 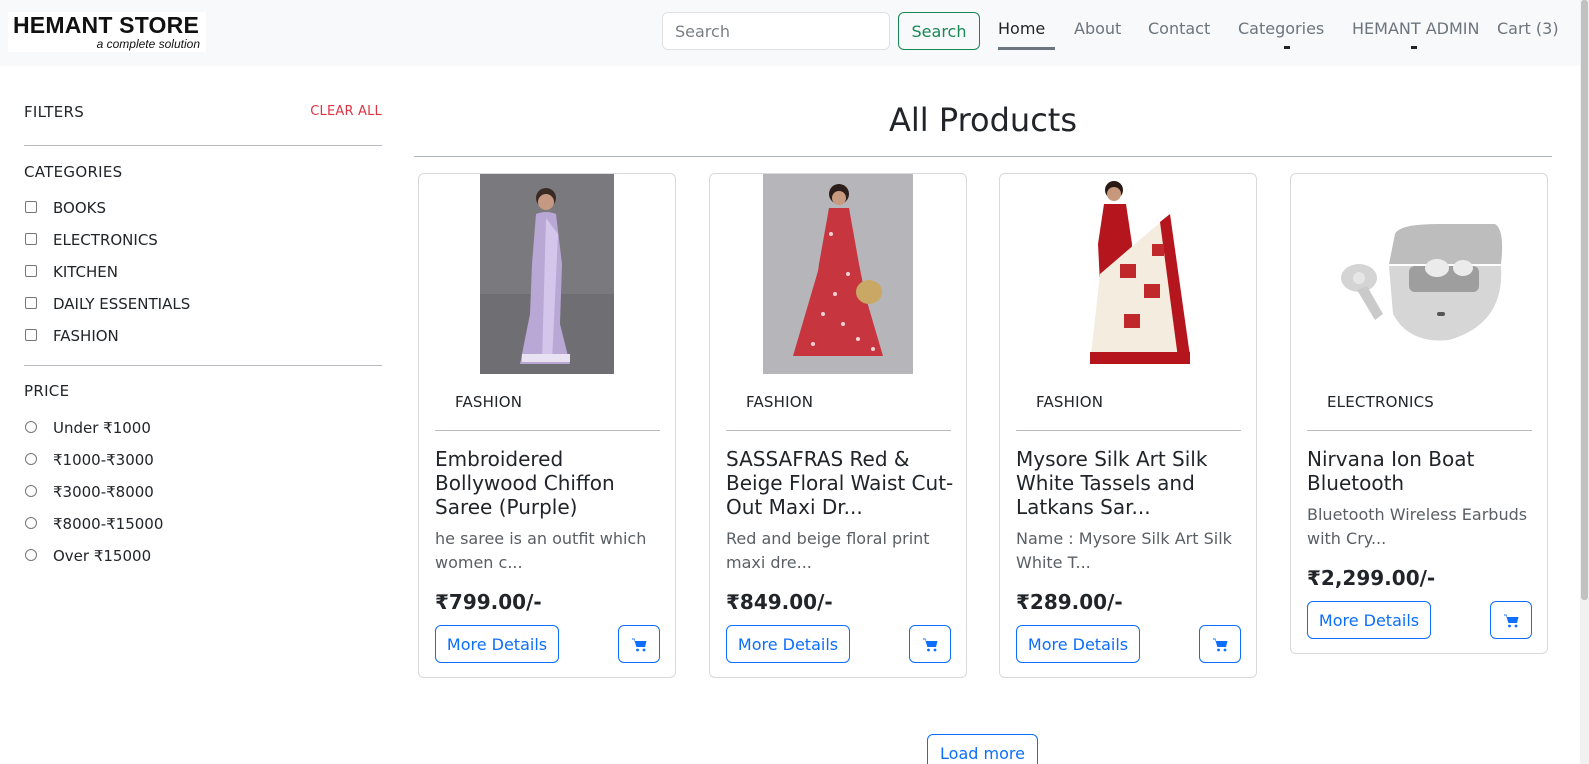 What do you see at coordinates (174, 493) in the screenshot?
I see `price-option-3000-8000: ₹3000-₹8000` at bounding box center [174, 493].